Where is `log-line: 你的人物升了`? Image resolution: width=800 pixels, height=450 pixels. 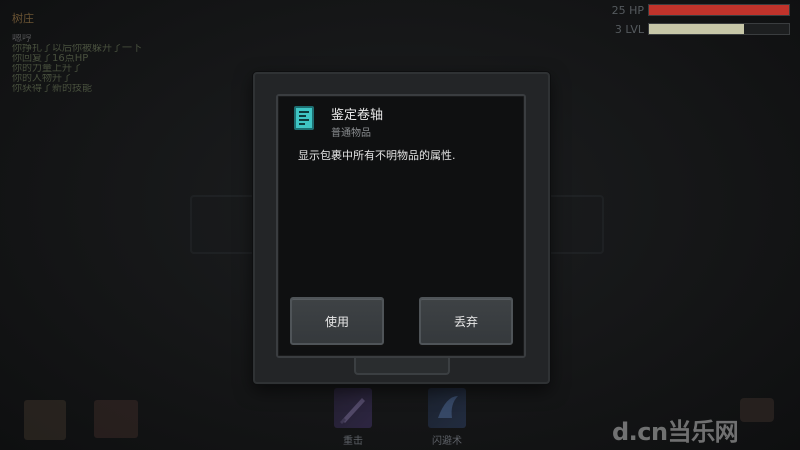 log-line: 你的人物升了 is located at coordinates (42, 79).